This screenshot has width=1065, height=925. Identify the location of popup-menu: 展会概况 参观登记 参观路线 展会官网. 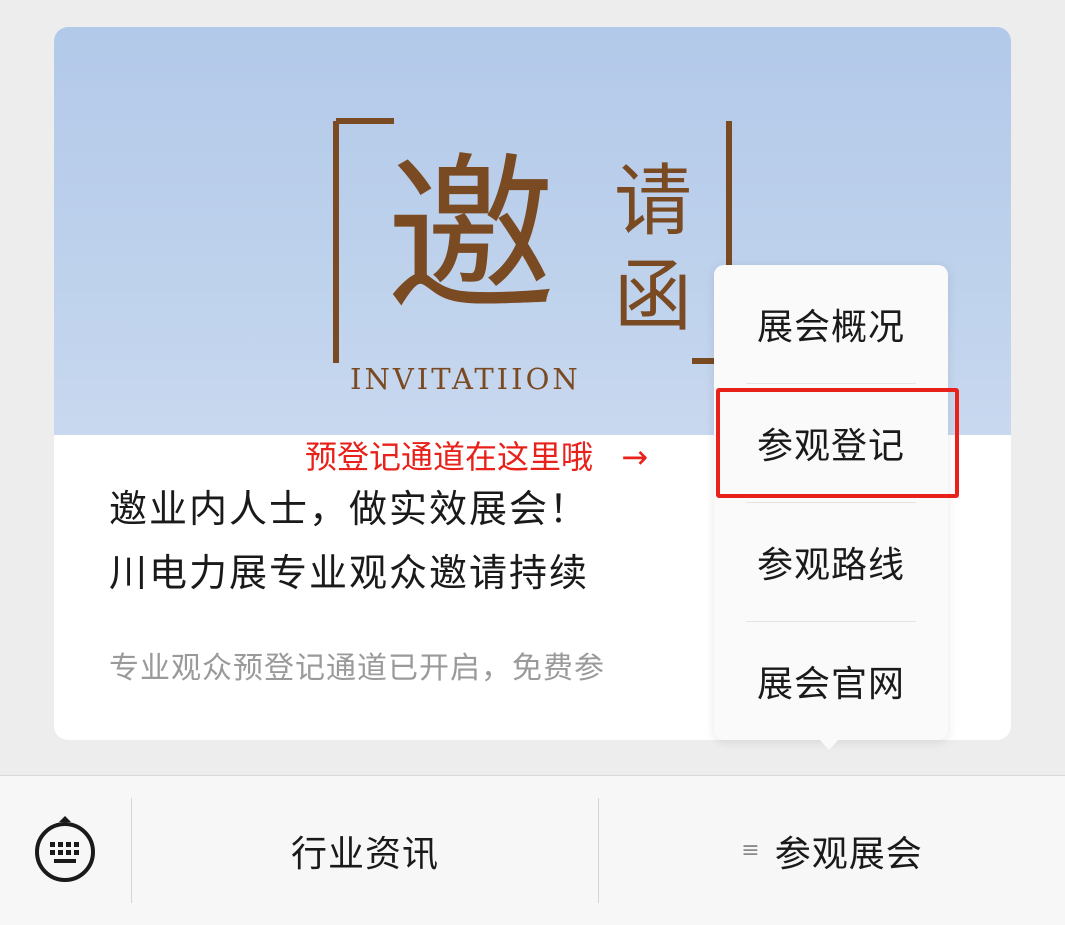
(831, 502).